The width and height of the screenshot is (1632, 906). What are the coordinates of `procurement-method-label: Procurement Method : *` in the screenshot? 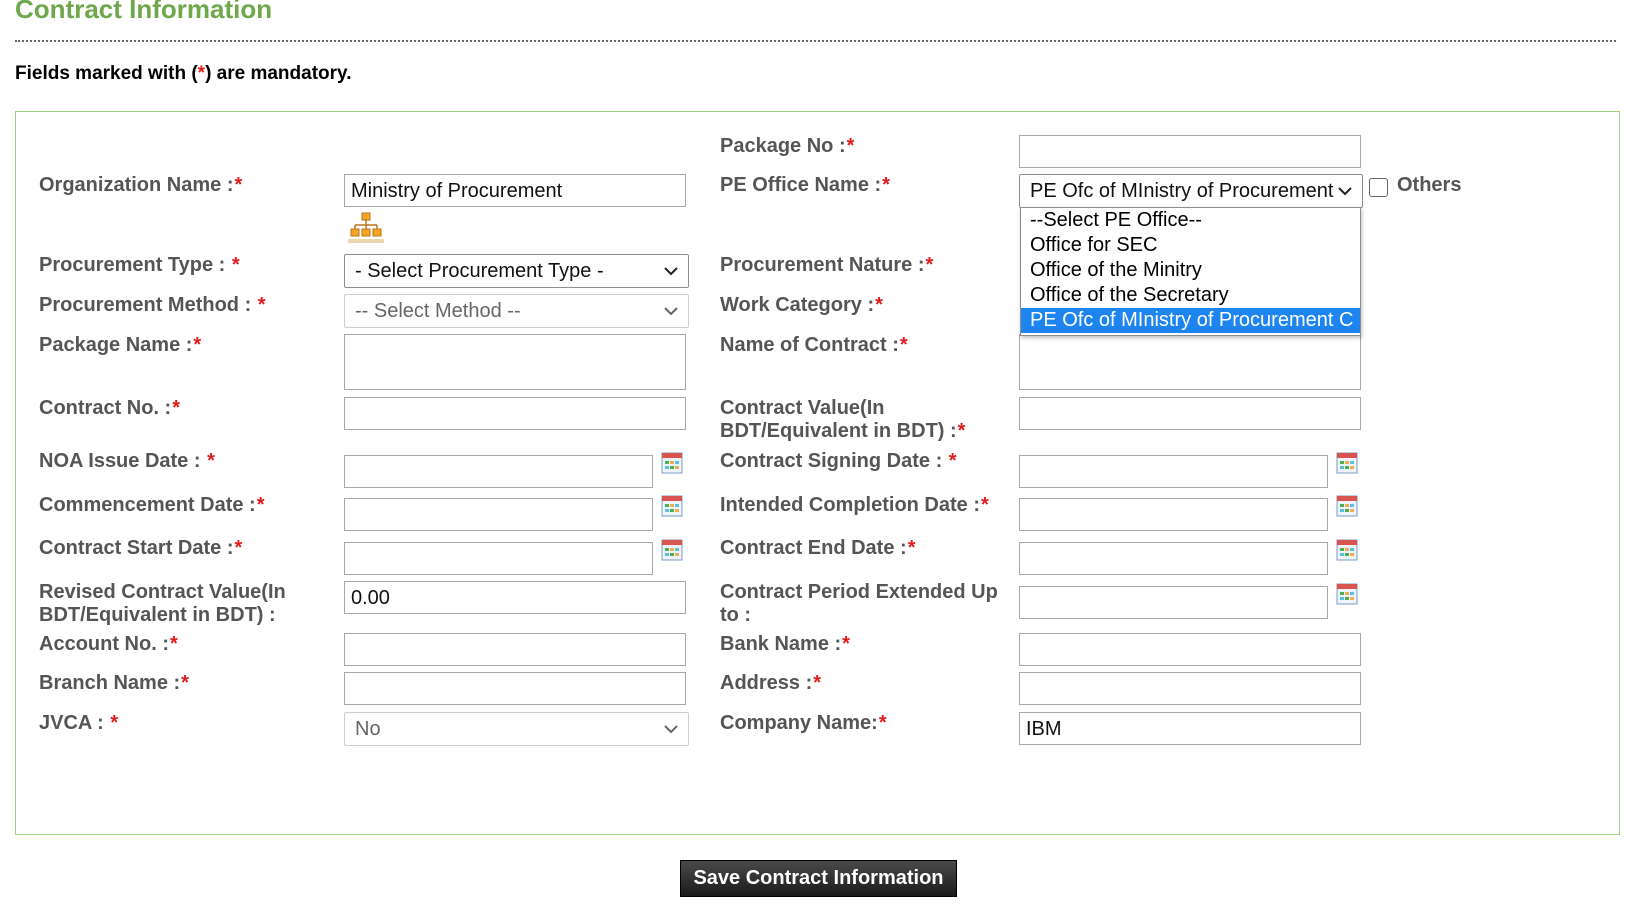 It's located at (152, 305).